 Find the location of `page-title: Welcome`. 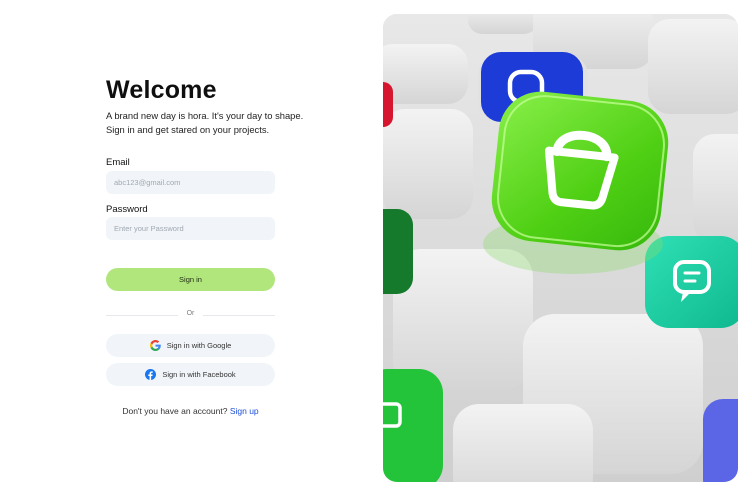

page-title: Welcome is located at coordinates (161, 90).